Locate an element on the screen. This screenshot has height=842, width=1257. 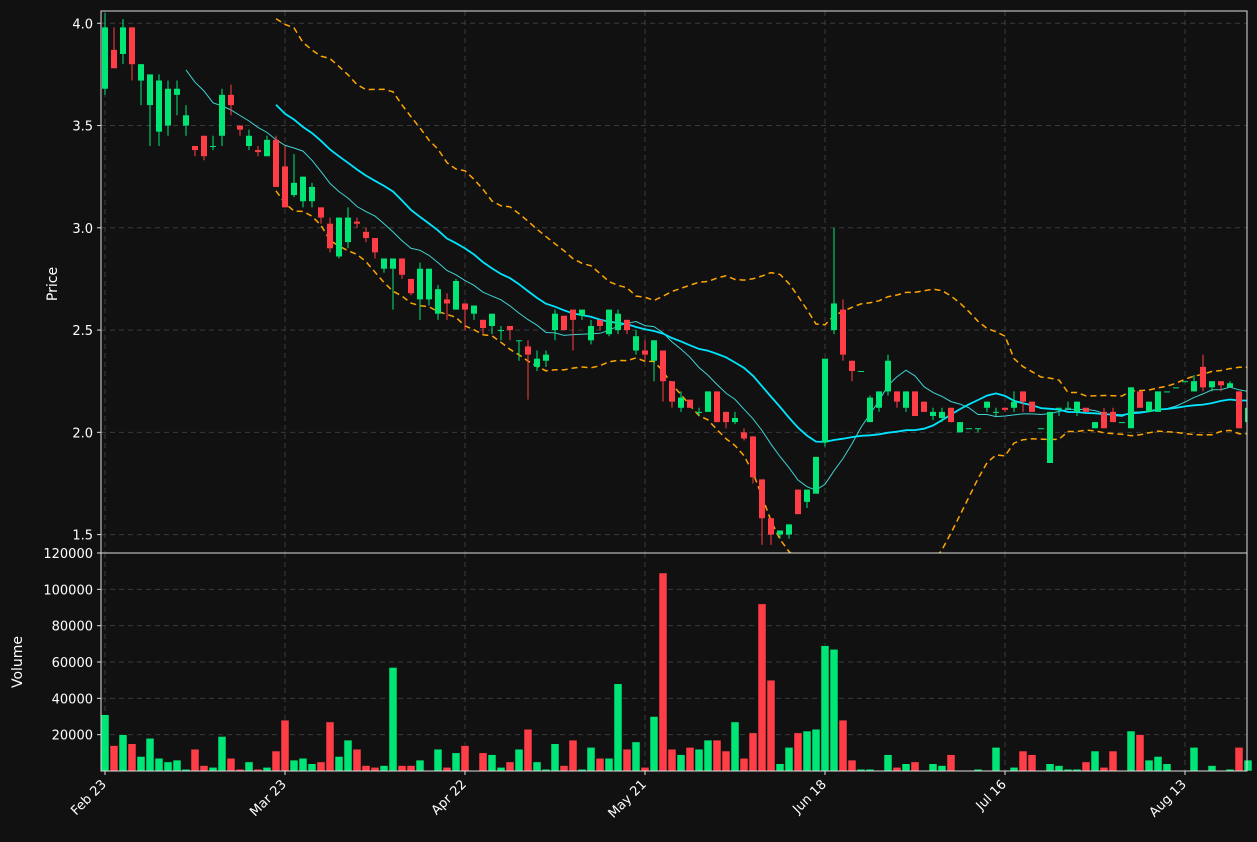
volume-tick-label: 80000 is located at coordinates (72, 627).